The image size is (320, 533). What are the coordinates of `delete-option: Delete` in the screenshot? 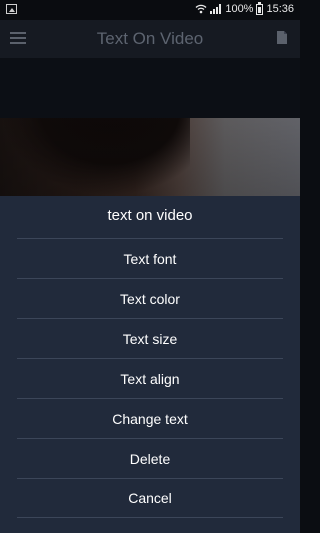 It's located at (150, 458).